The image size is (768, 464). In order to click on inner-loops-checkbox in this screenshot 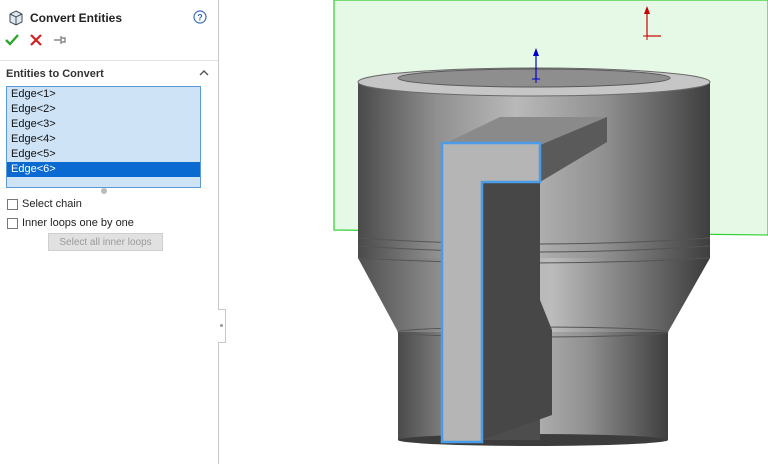, I will do `click(12, 223)`.